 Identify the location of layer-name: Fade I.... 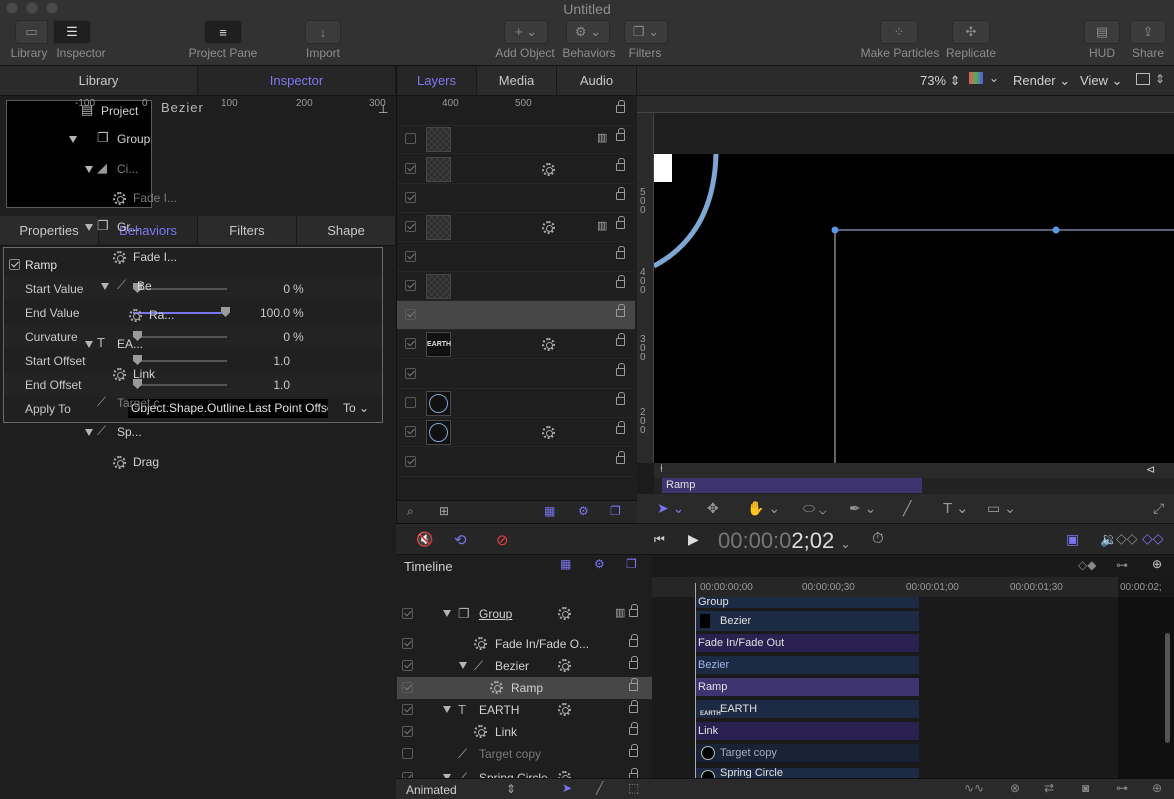
(155, 257).